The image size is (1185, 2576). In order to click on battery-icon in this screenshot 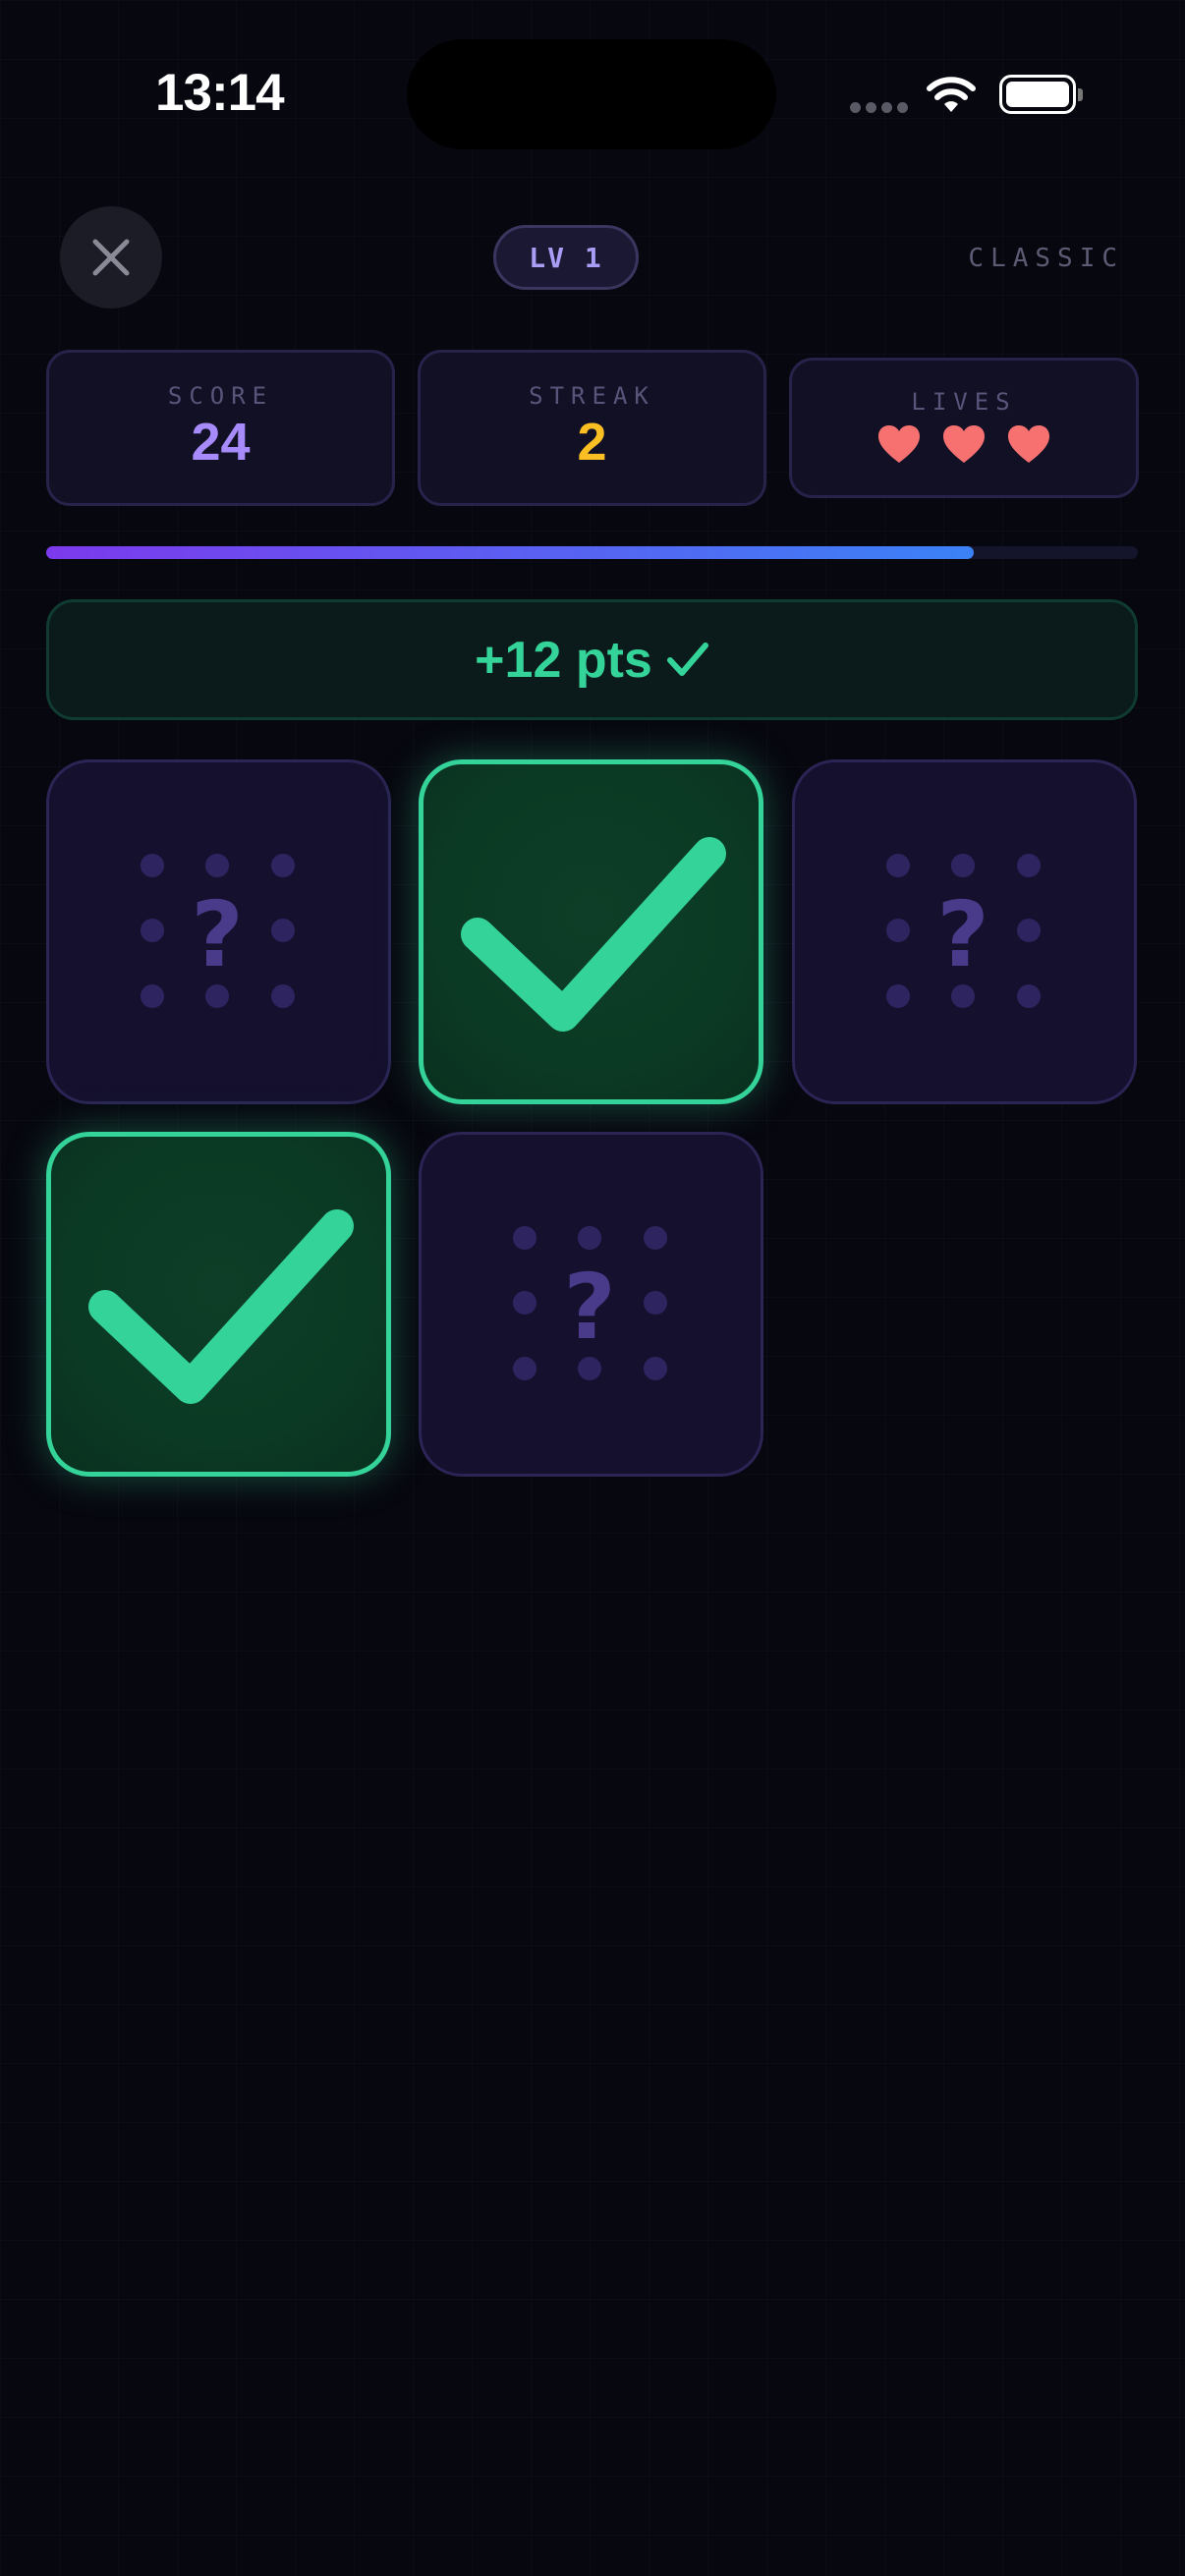, I will do `click(1041, 94)`.